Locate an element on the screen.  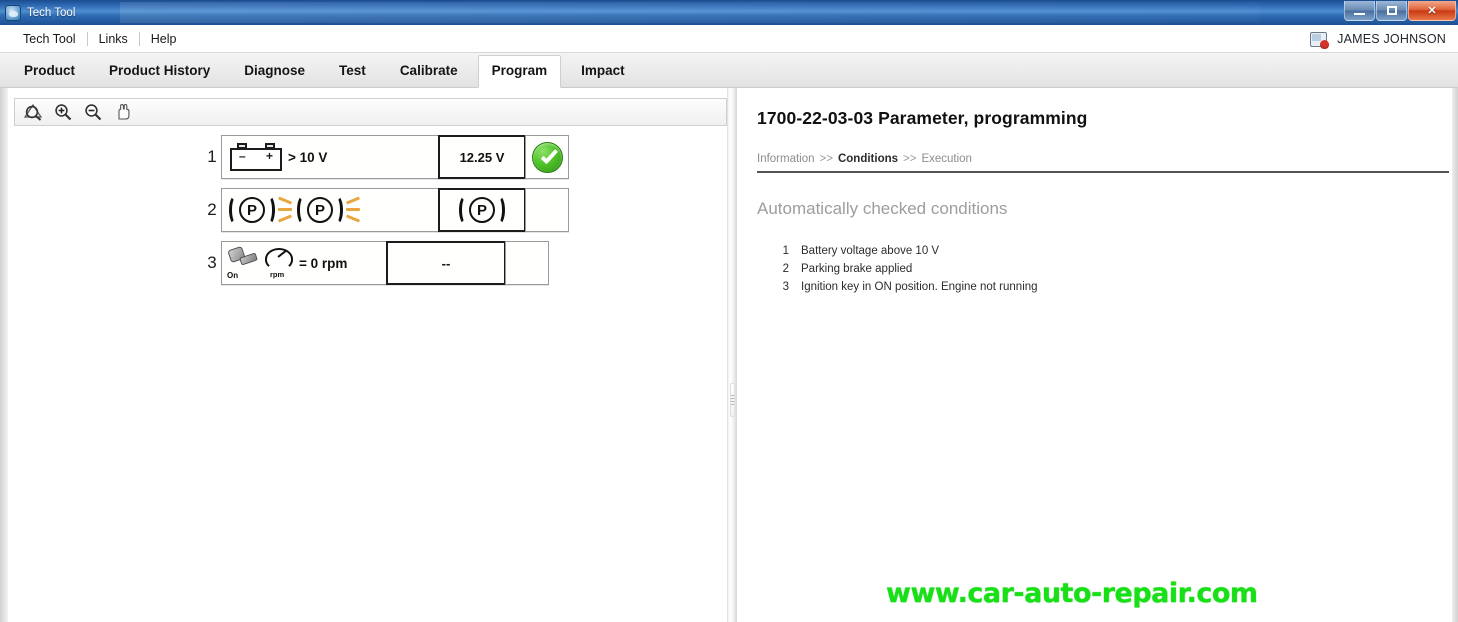
splitter-grip-handle is located at coordinates (732, 400).